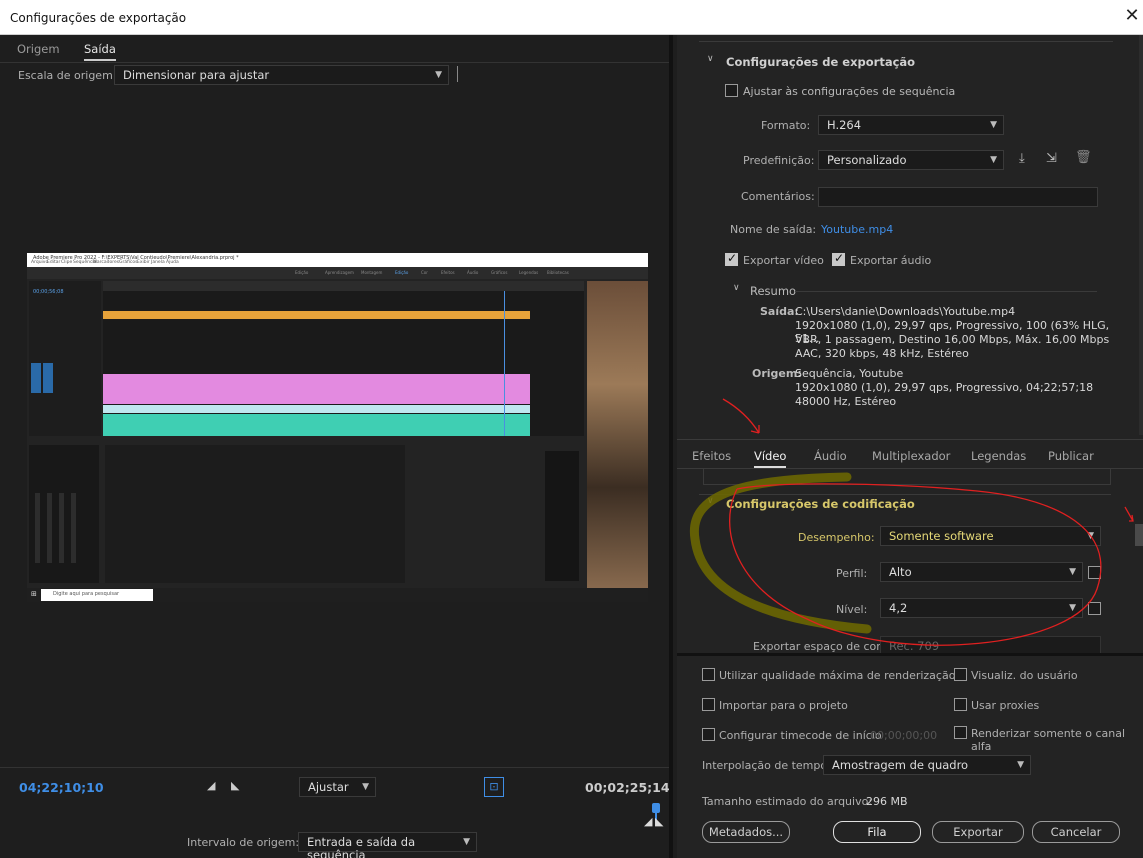 The width and height of the screenshot is (1143, 858). I want to click on output-name-link: Youtube.mp4, so click(857, 229).